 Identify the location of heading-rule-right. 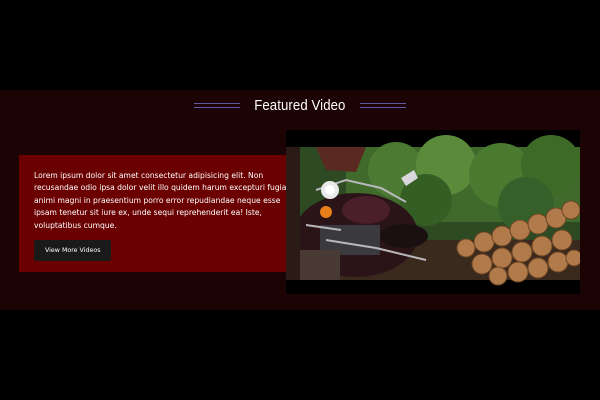
(382, 105).